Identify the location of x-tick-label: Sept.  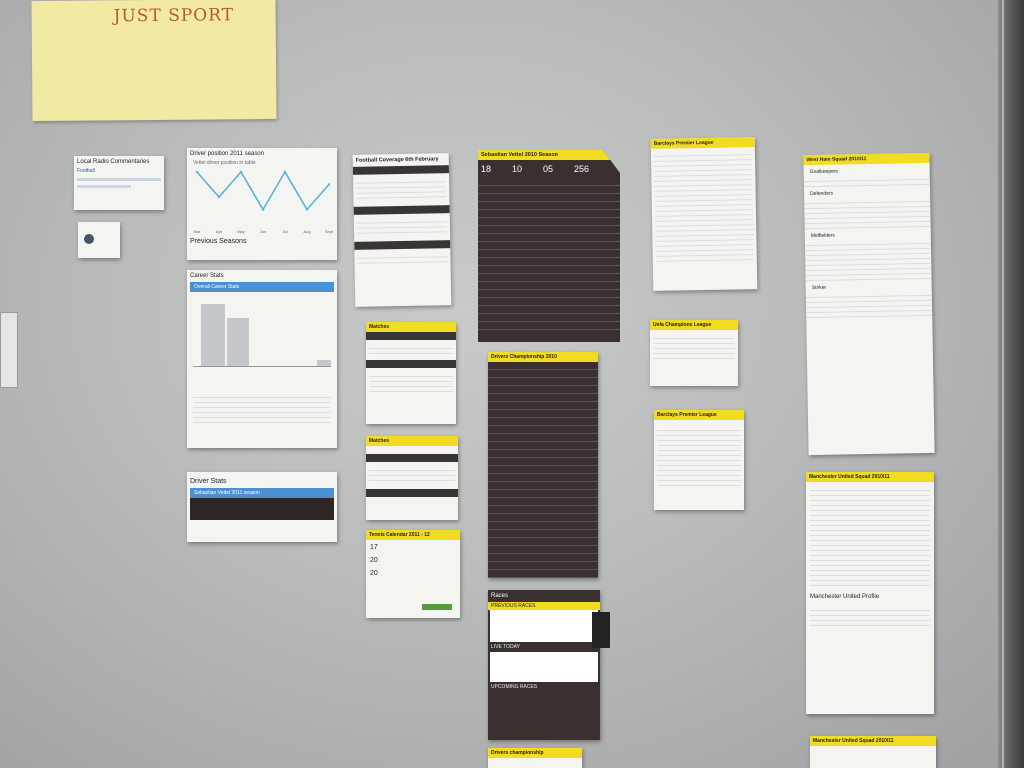
(329, 231).